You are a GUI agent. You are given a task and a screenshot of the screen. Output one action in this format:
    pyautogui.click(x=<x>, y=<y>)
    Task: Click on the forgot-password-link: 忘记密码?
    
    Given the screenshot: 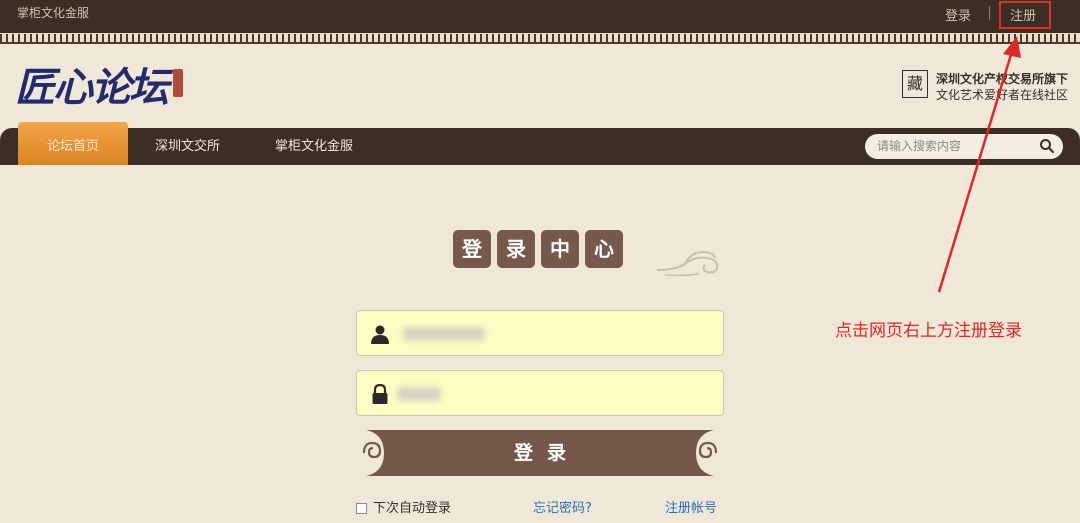 What is the action you would take?
    pyautogui.click(x=562, y=506)
    